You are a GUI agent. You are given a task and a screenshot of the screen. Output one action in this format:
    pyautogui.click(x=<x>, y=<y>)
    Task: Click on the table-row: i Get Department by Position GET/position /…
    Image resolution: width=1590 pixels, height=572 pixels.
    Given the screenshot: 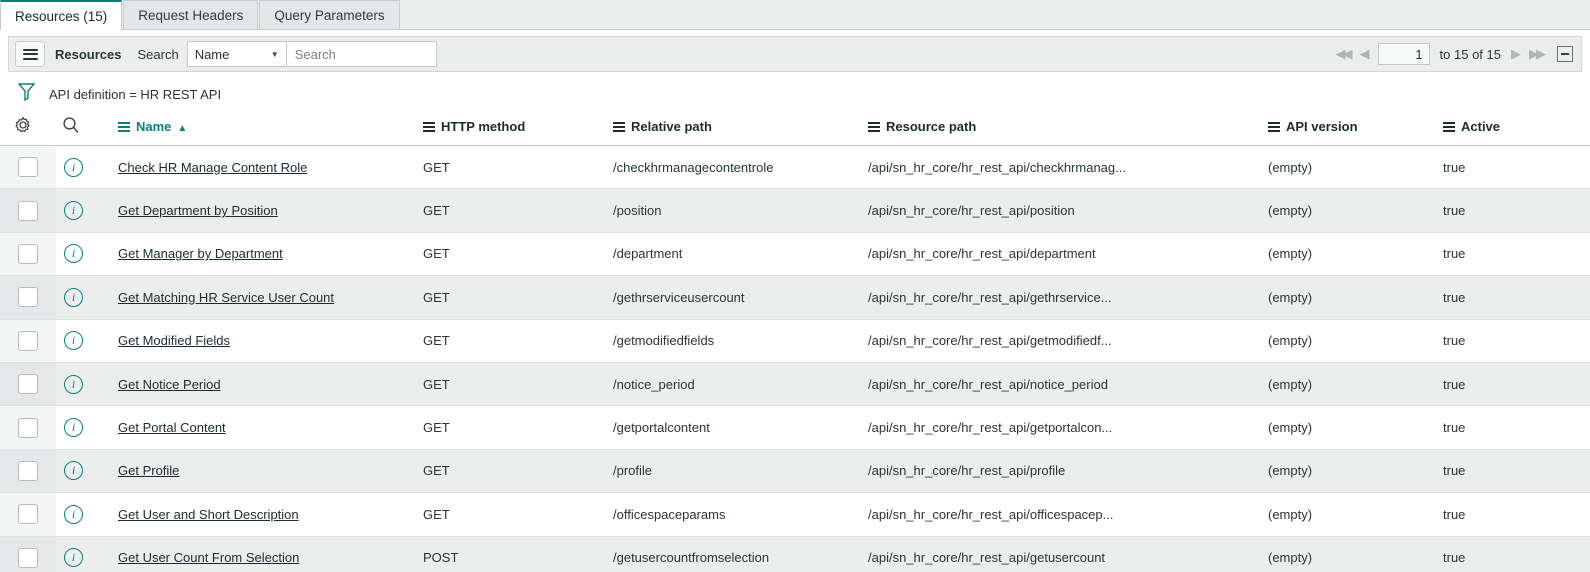 What is the action you would take?
    pyautogui.click(x=795, y=210)
    